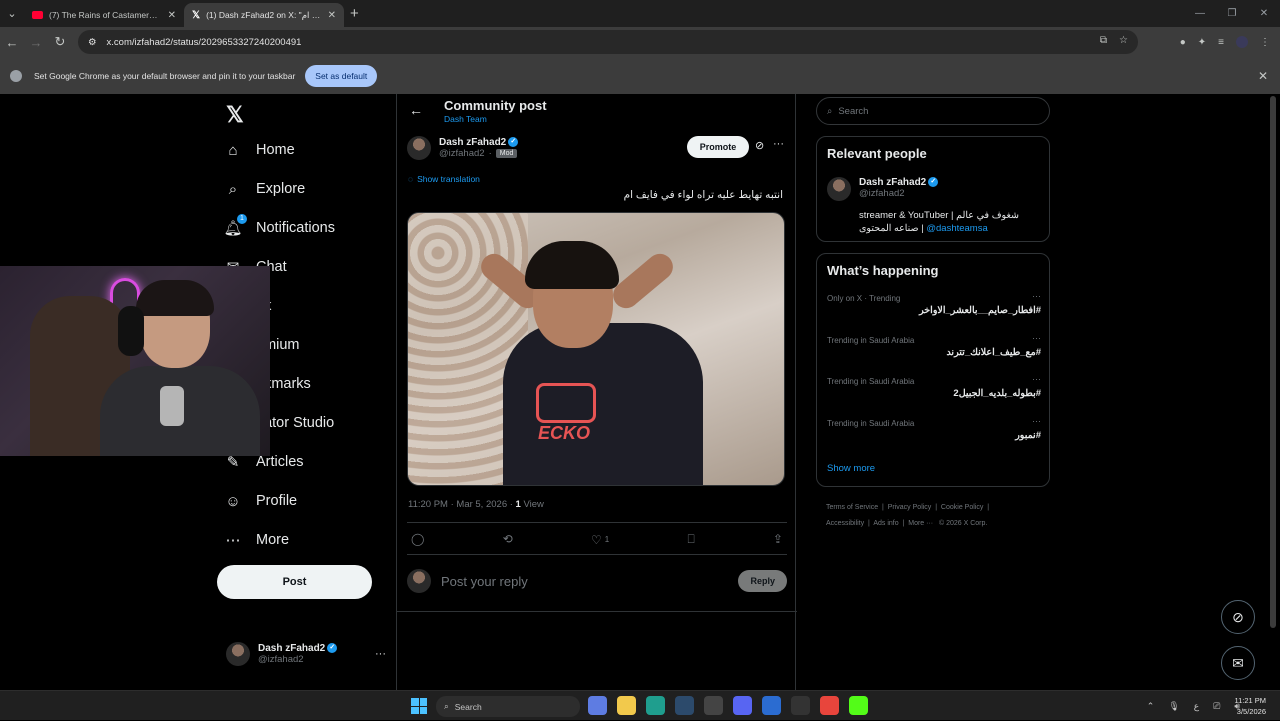  I want to click on obs-icon, so click(713, 705).